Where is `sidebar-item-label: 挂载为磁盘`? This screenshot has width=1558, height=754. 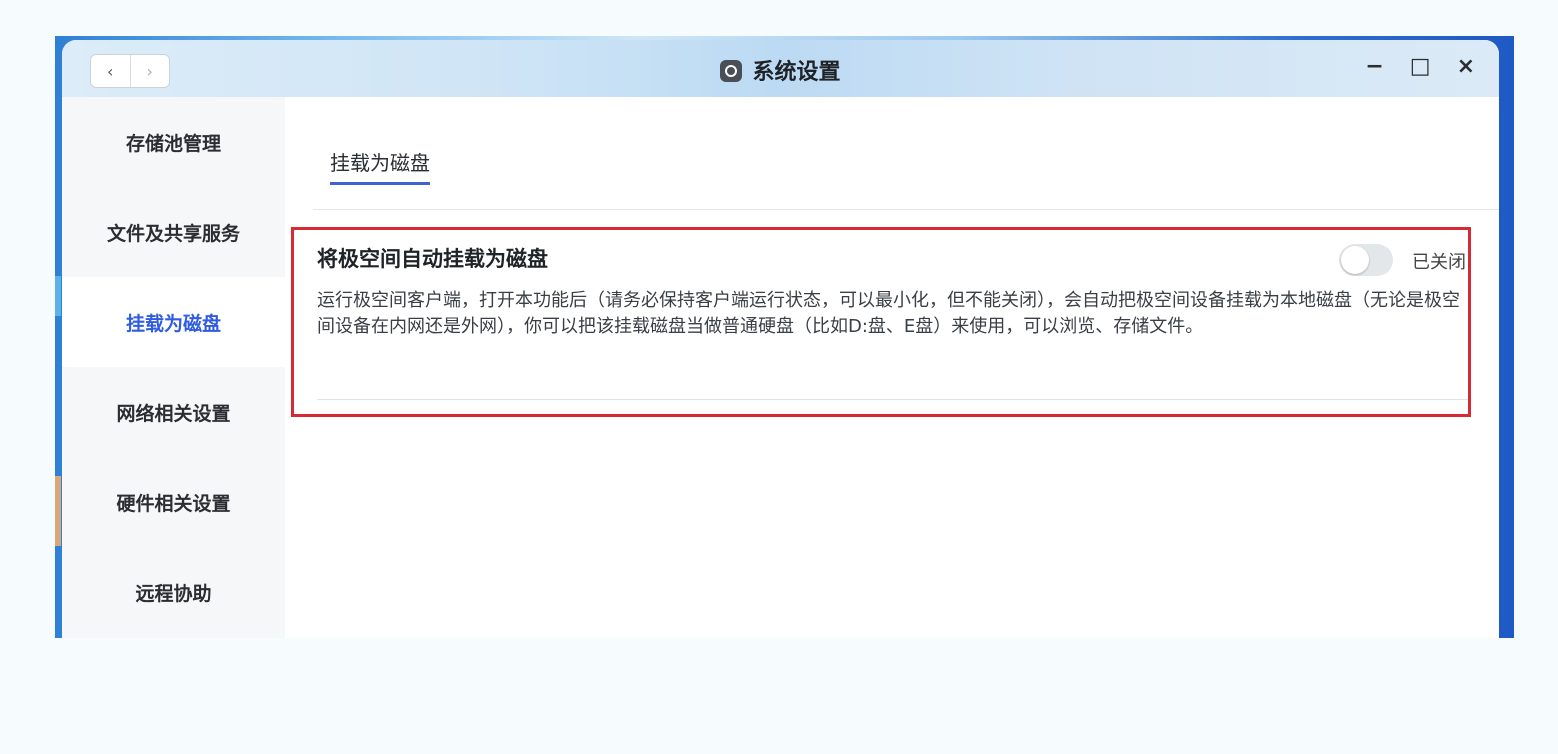 sidebar-item-label: 挂载为磁盘 is located at coordinates (173, 323).